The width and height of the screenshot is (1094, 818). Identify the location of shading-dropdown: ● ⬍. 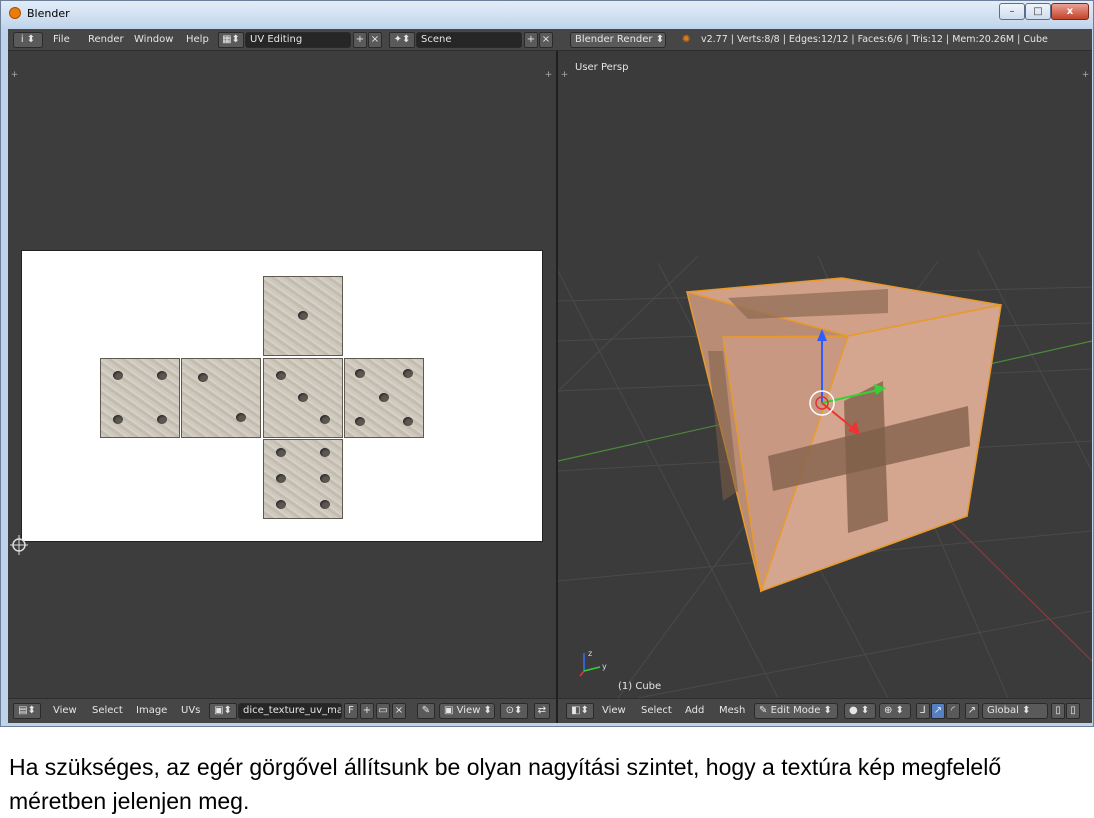
(860, 711).